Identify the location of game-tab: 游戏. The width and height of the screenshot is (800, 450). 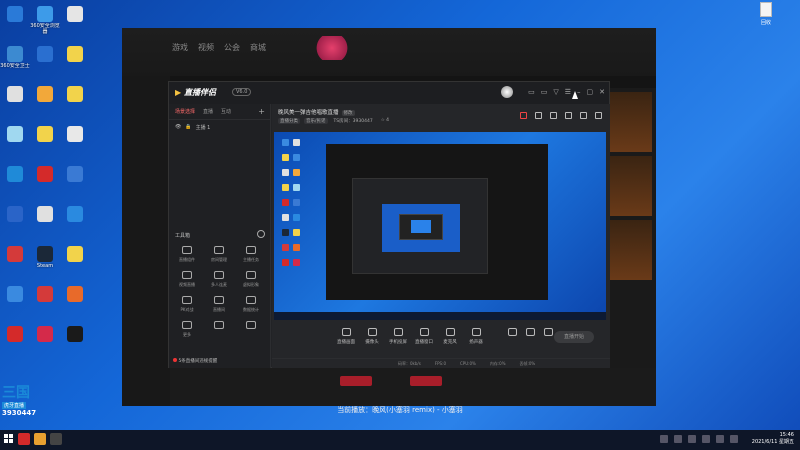
(180, 47).